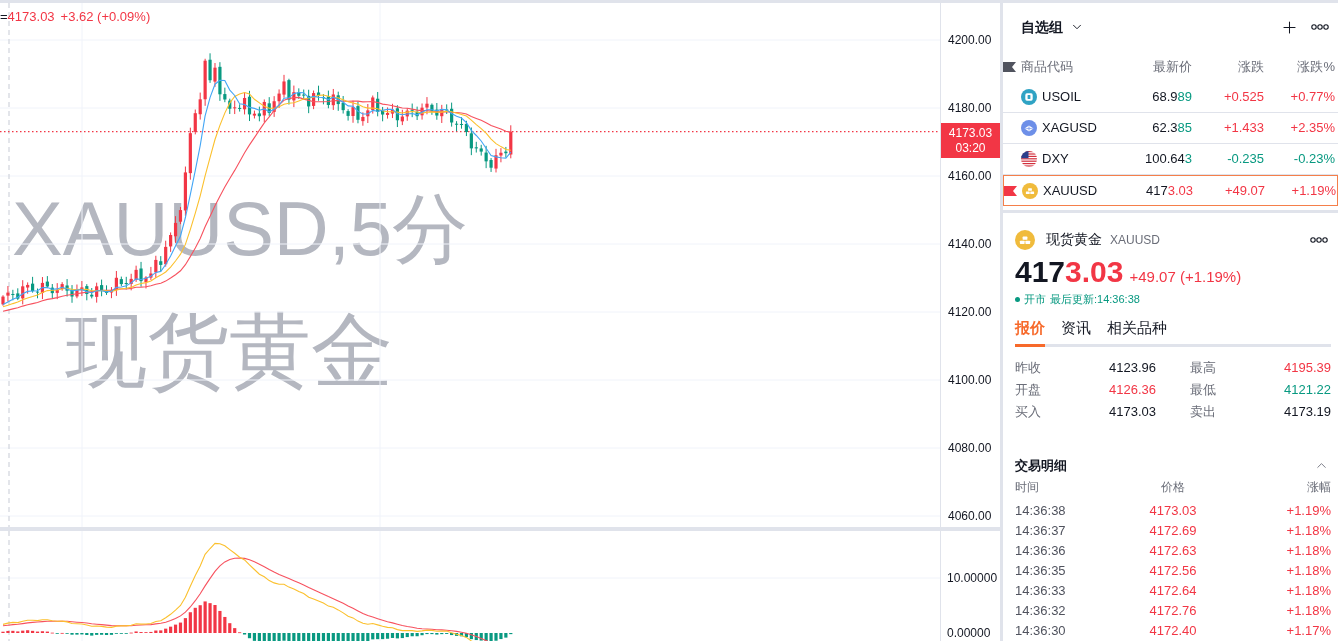 The width and height of the screenshot is (1338, 641). What do you see at coordinates (1028, 389) in the screenshot?
I see `stat-label: 开盘` at bounding box center [1028, 389].